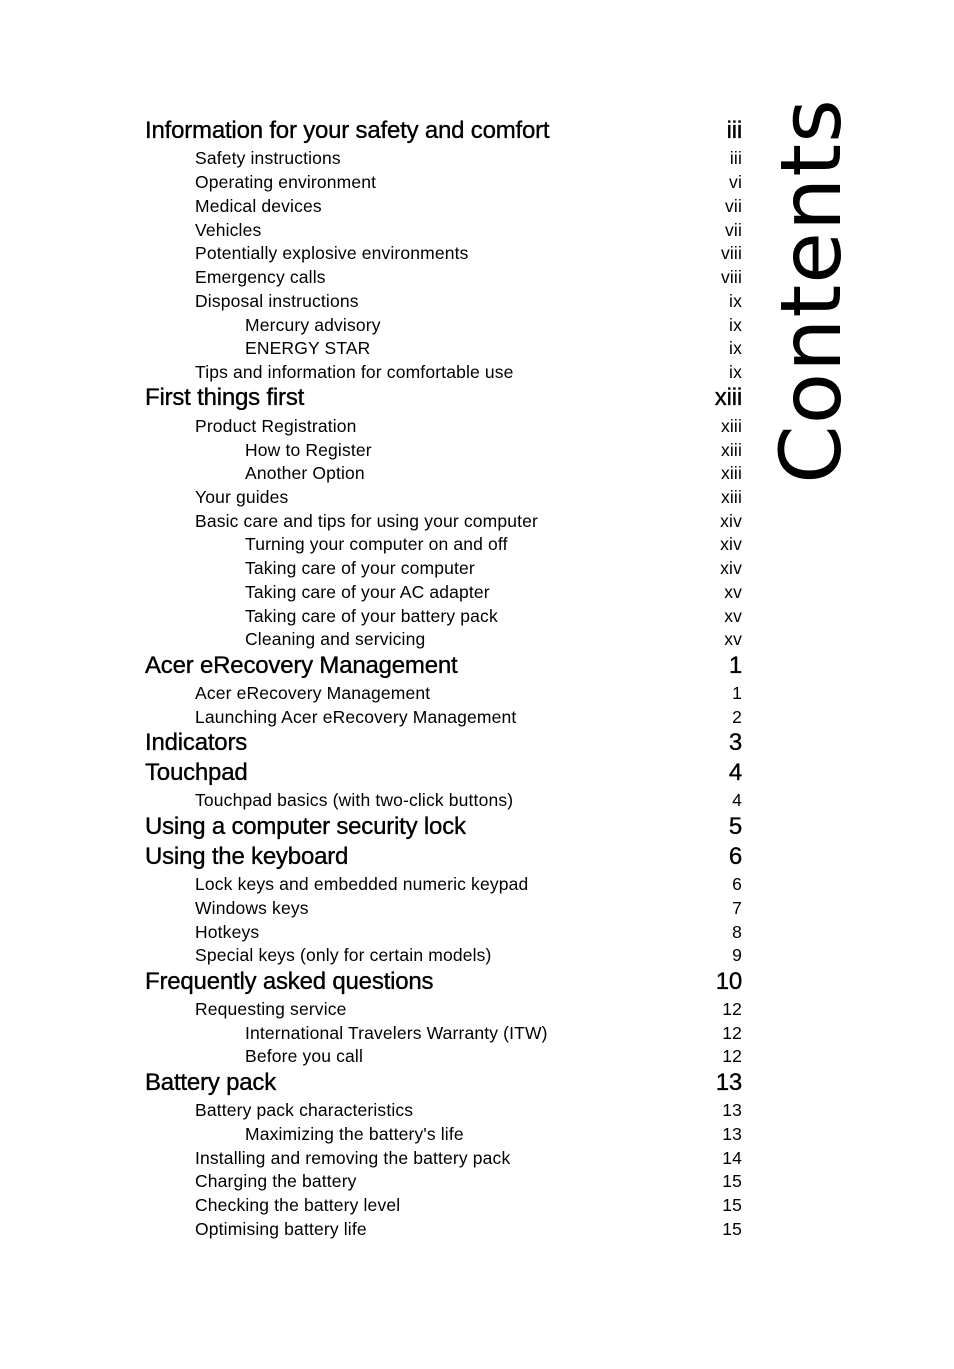 This screenshot has width=954, height=1369. Describe the element at coordinates (737, 955) in the screenshot. I see `toc-entry-page-number: 9` at that location.